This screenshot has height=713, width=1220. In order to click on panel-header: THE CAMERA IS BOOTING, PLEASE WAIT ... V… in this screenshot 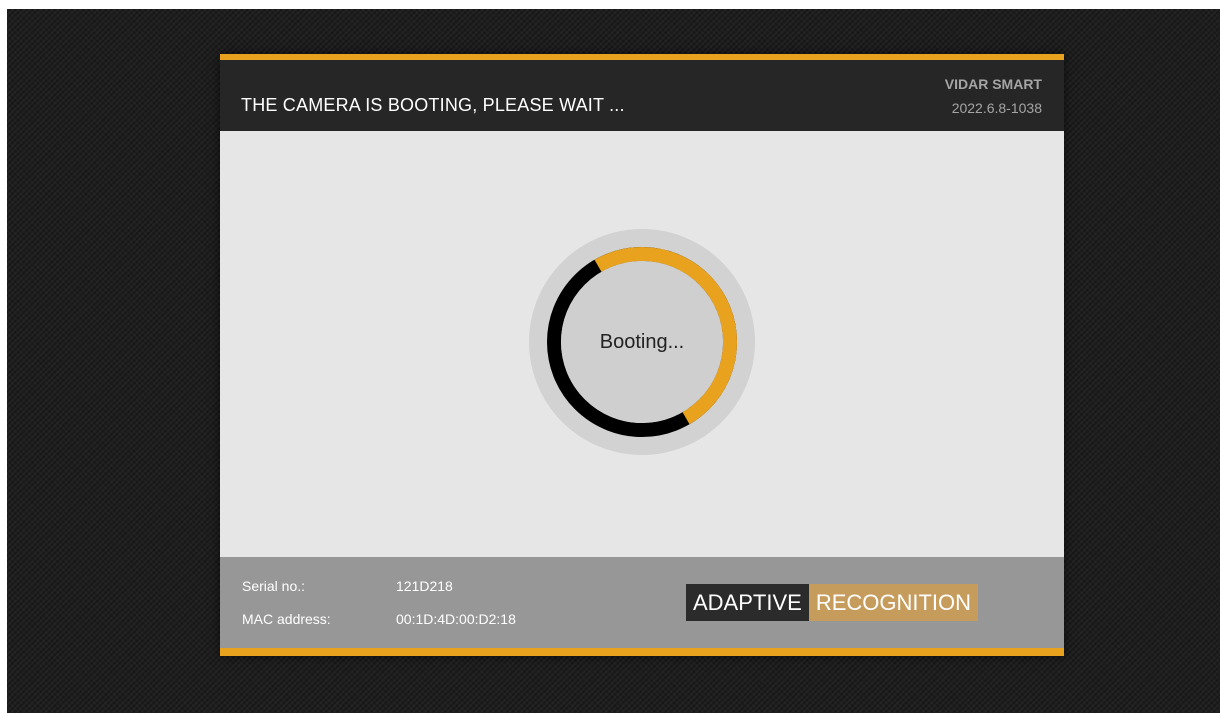, I will do `click(642, 92)`.